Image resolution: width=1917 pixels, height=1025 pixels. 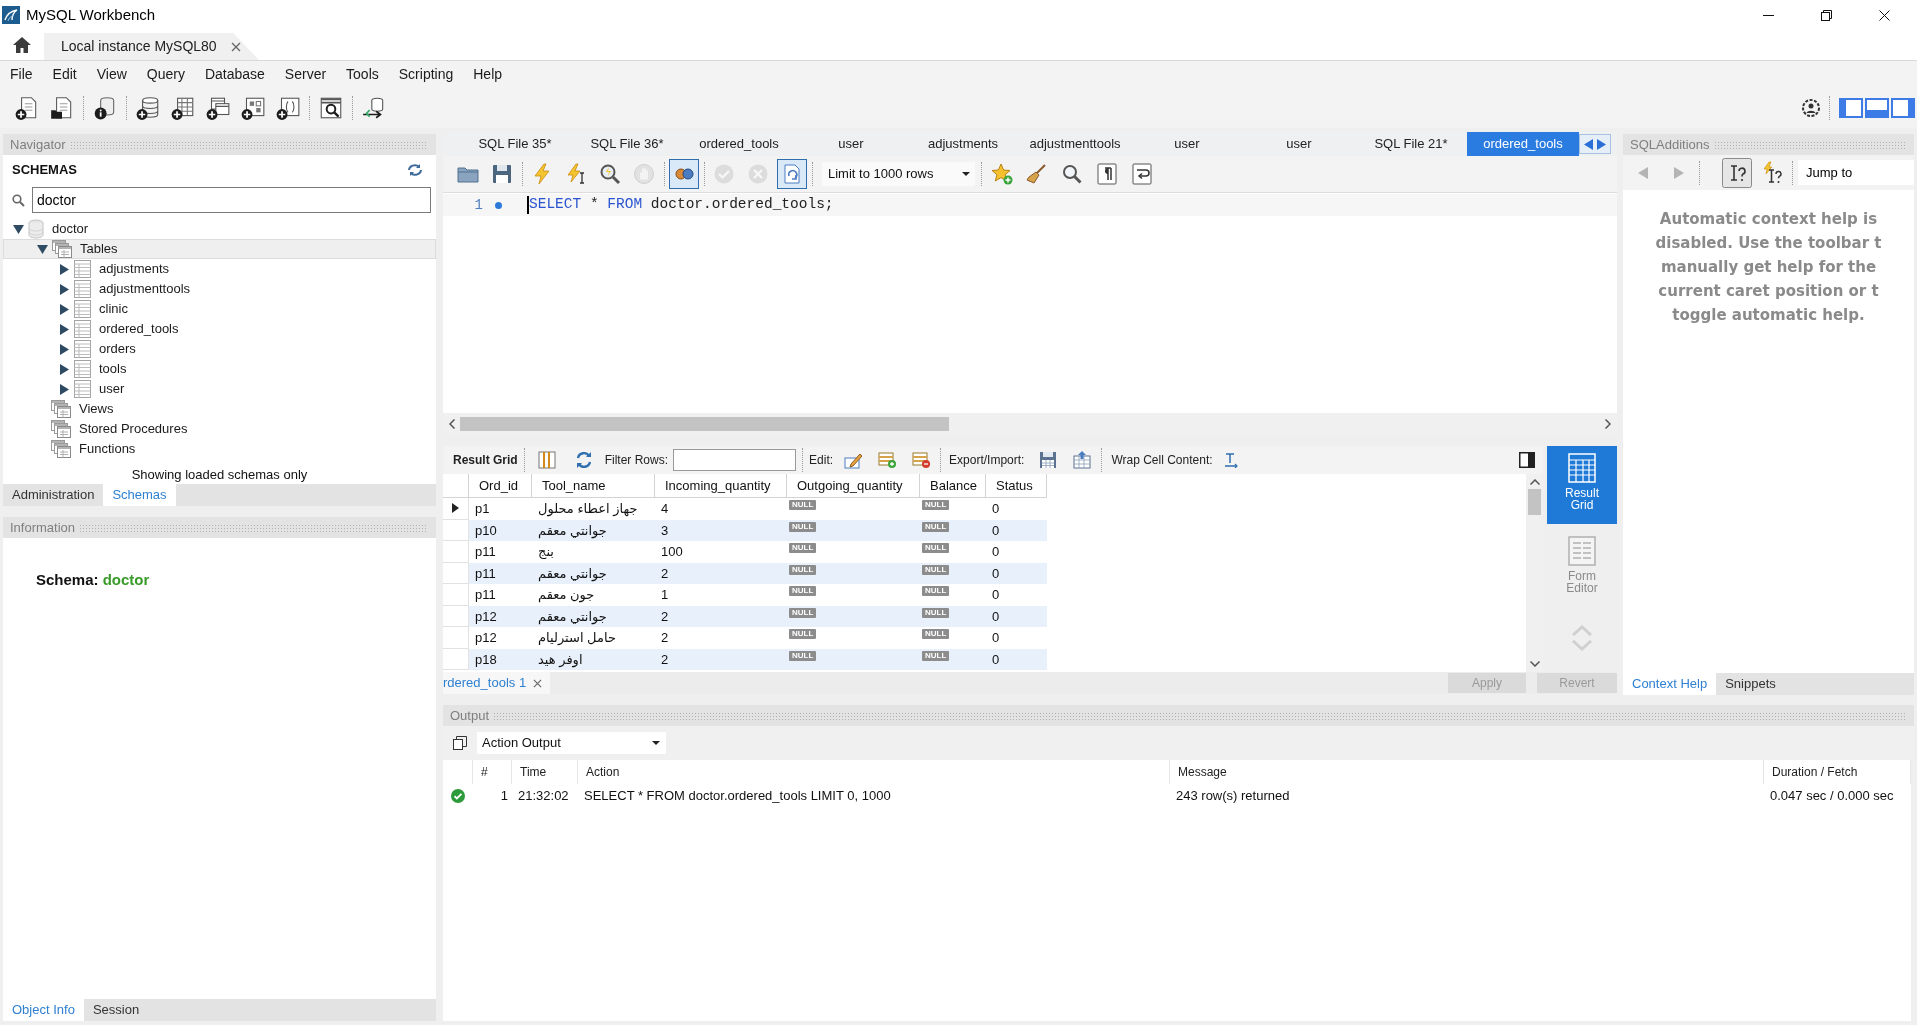 I want to click on menu-item: File, so click(x=21, y=74).